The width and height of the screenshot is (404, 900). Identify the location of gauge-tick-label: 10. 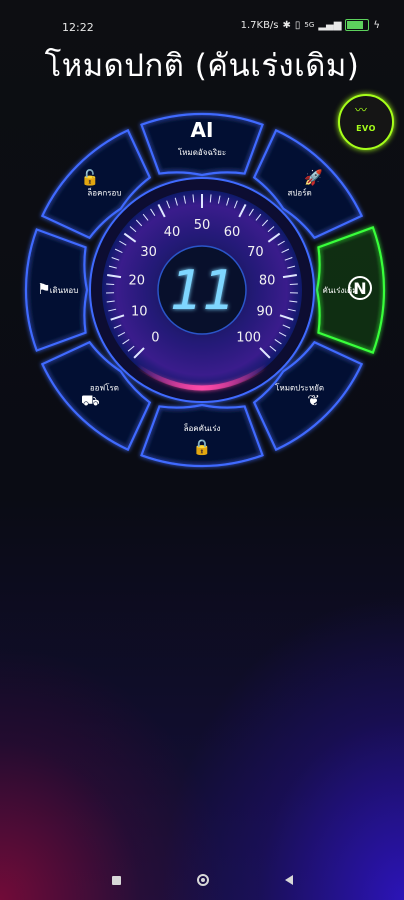
(139, 311).